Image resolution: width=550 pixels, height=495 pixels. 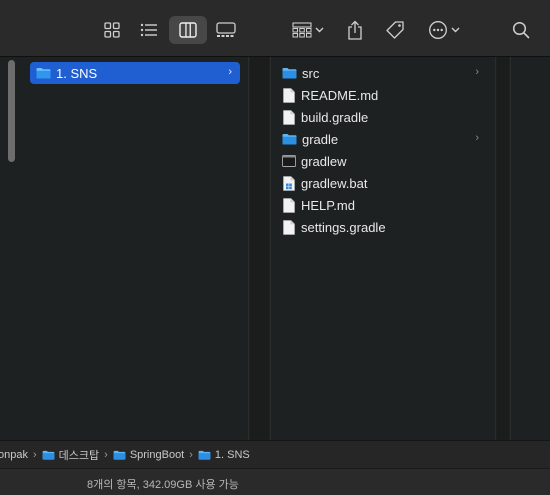 What do you see at coordinates (324, 161) in the screenshot?
I see `item-label: gradlew` at bounding box center [324, 161].